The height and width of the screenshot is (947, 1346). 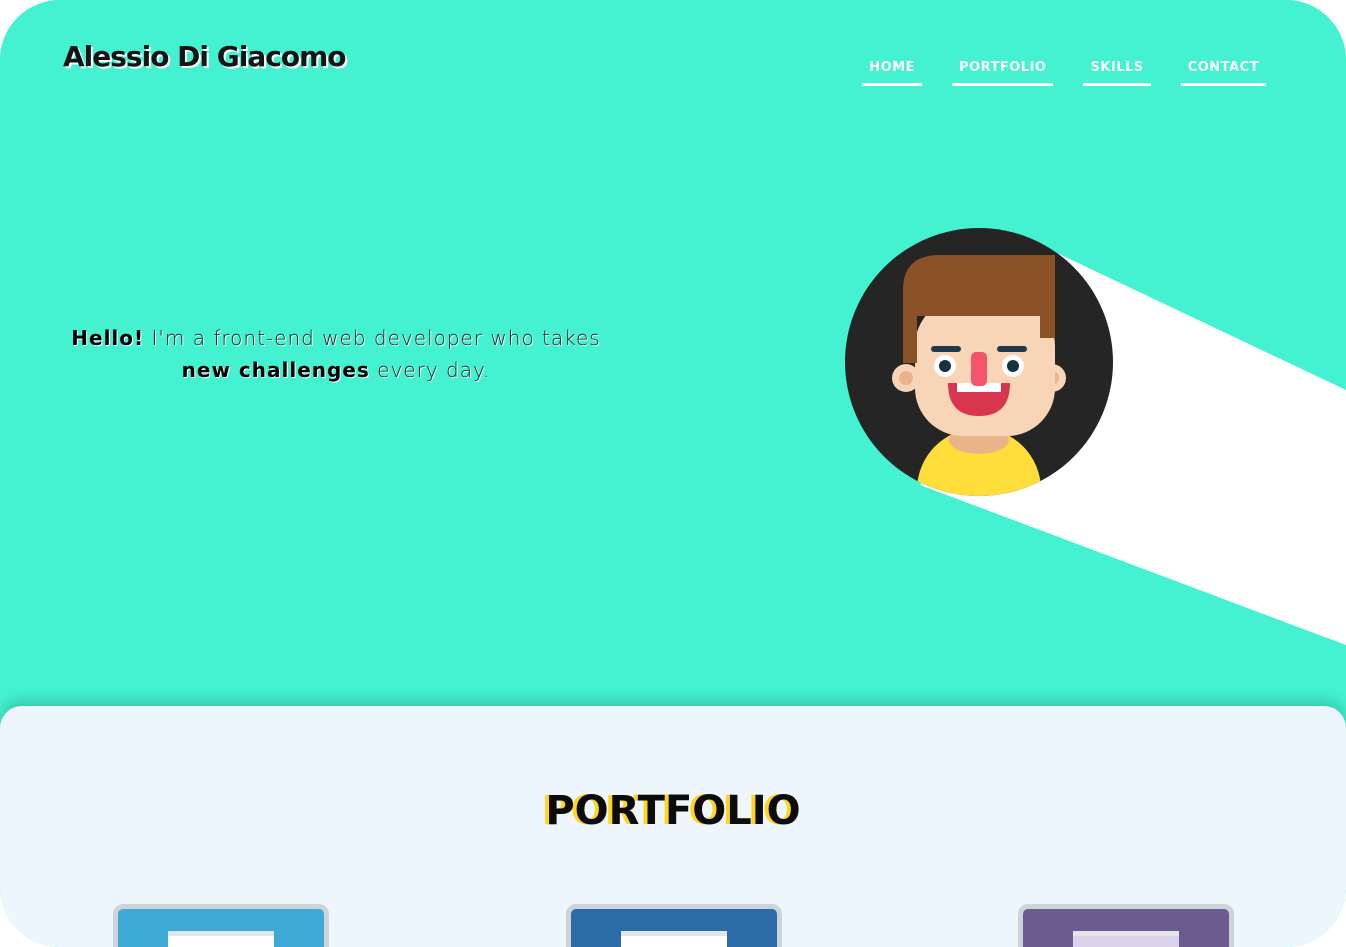 I want to click on site-logo: Alessio Di Giacomo, so click(x=204, y=56).